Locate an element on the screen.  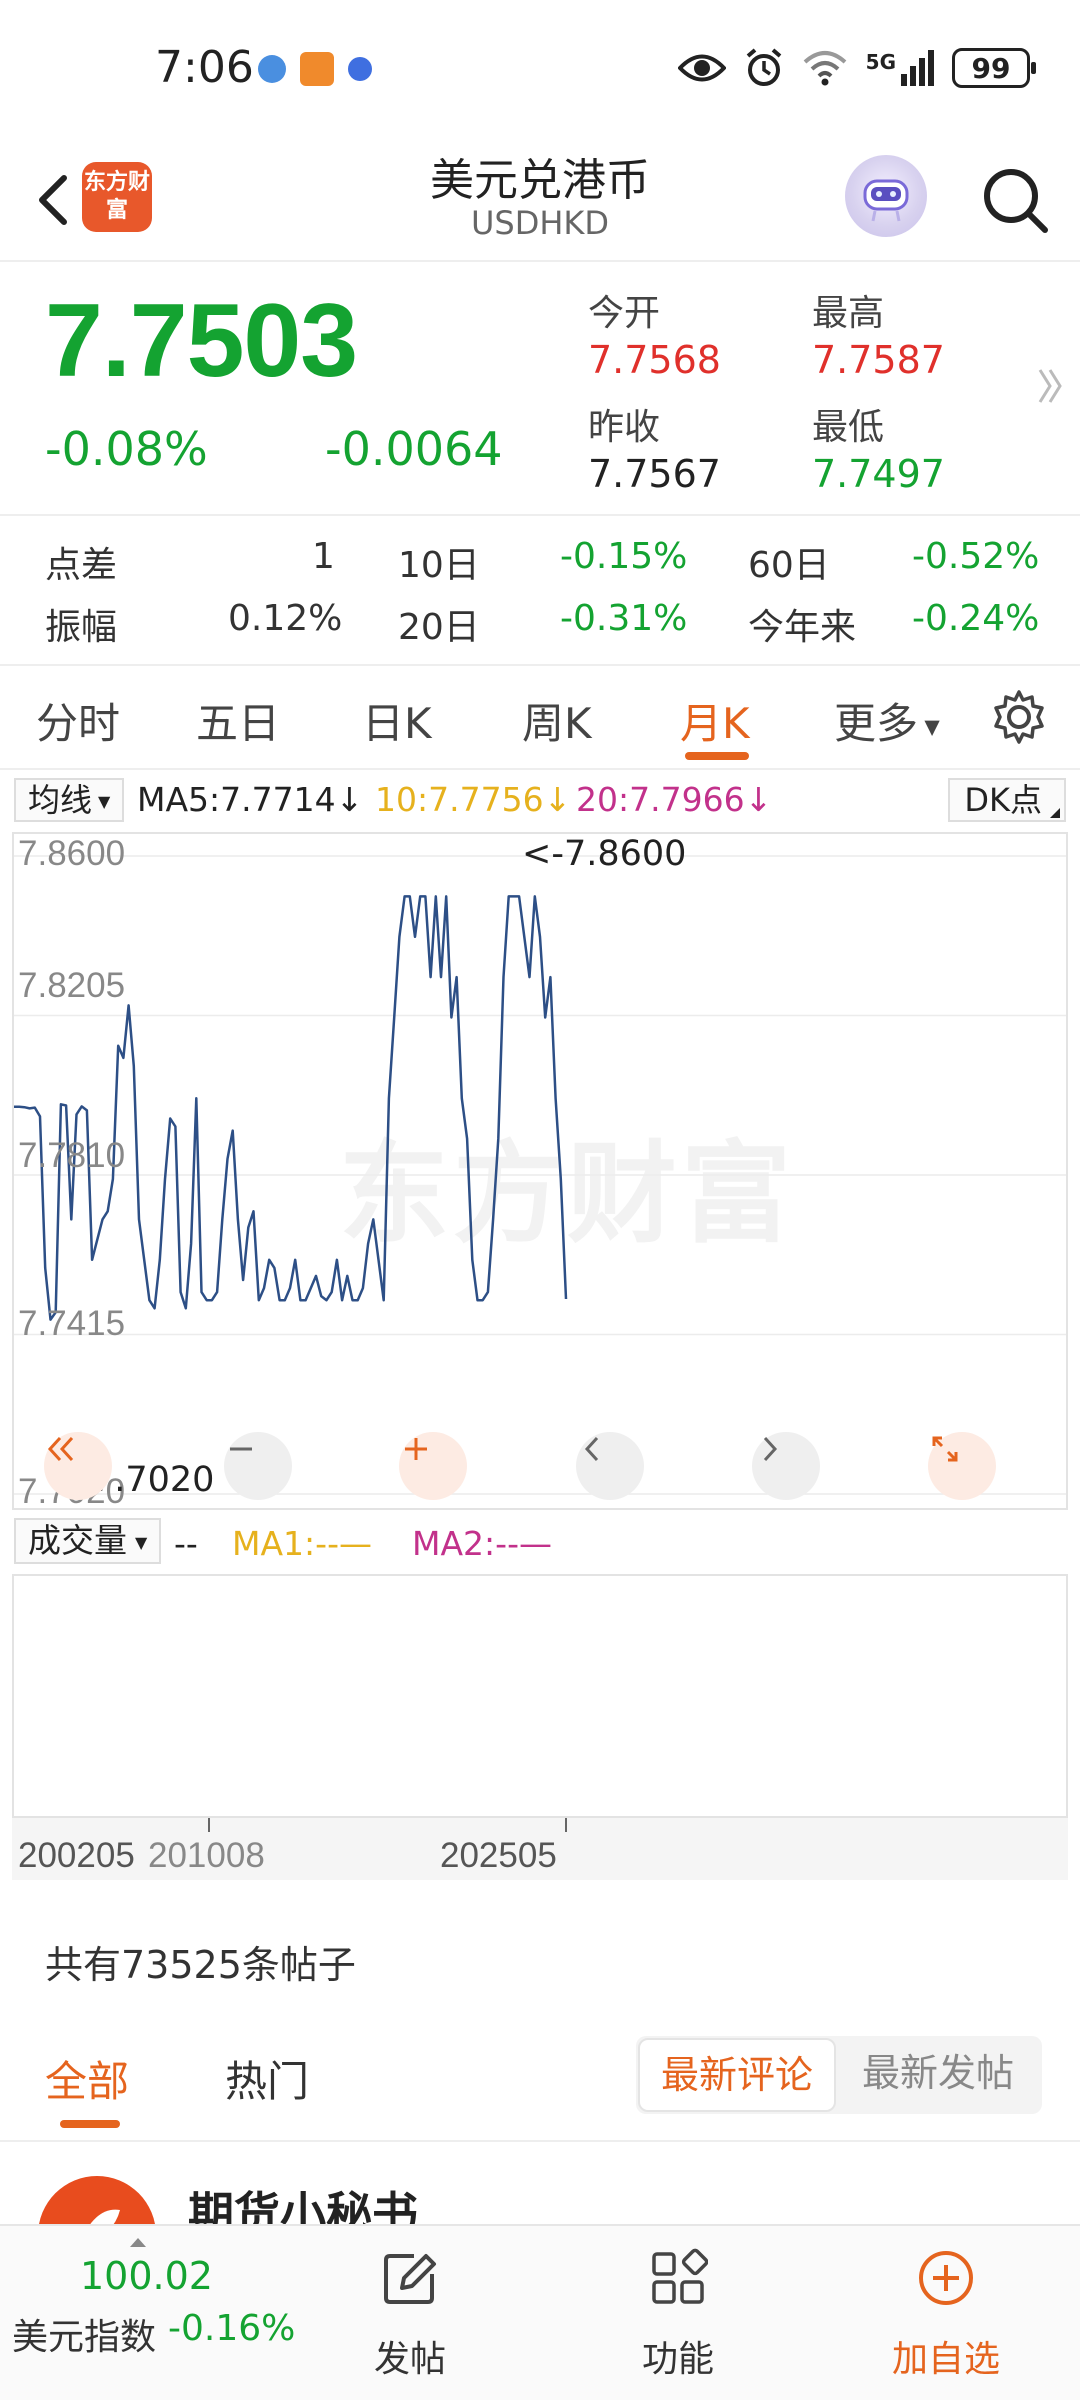
fullscreen-button is located at coordinates (962, 1466).